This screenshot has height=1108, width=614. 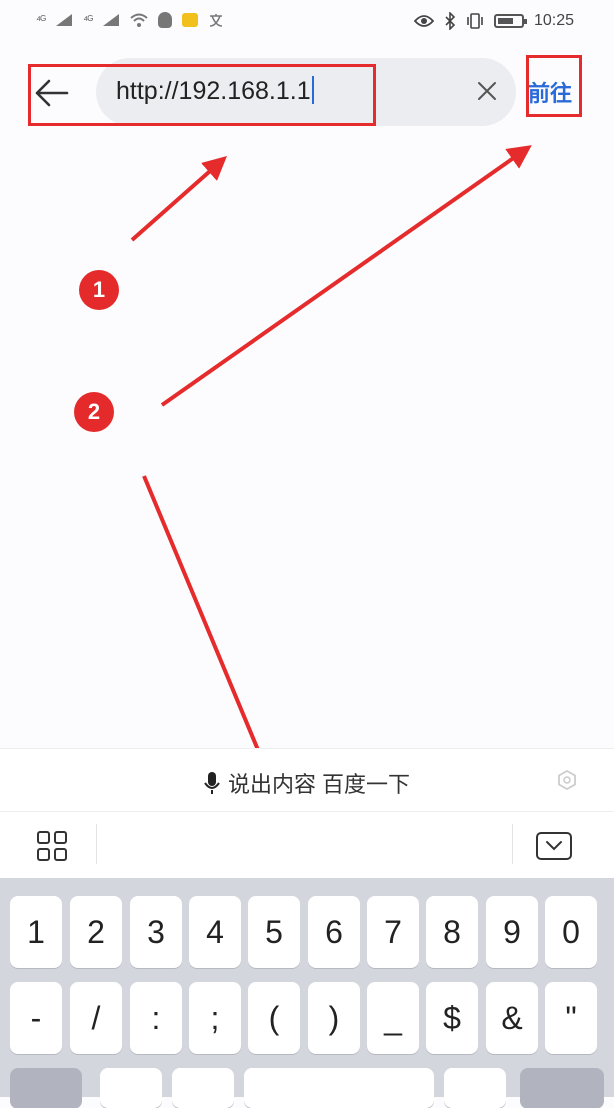 What do you see at coordinates (165, 20) in the screenshot?
I see `qq-icon` at bounding box center [165, 20].